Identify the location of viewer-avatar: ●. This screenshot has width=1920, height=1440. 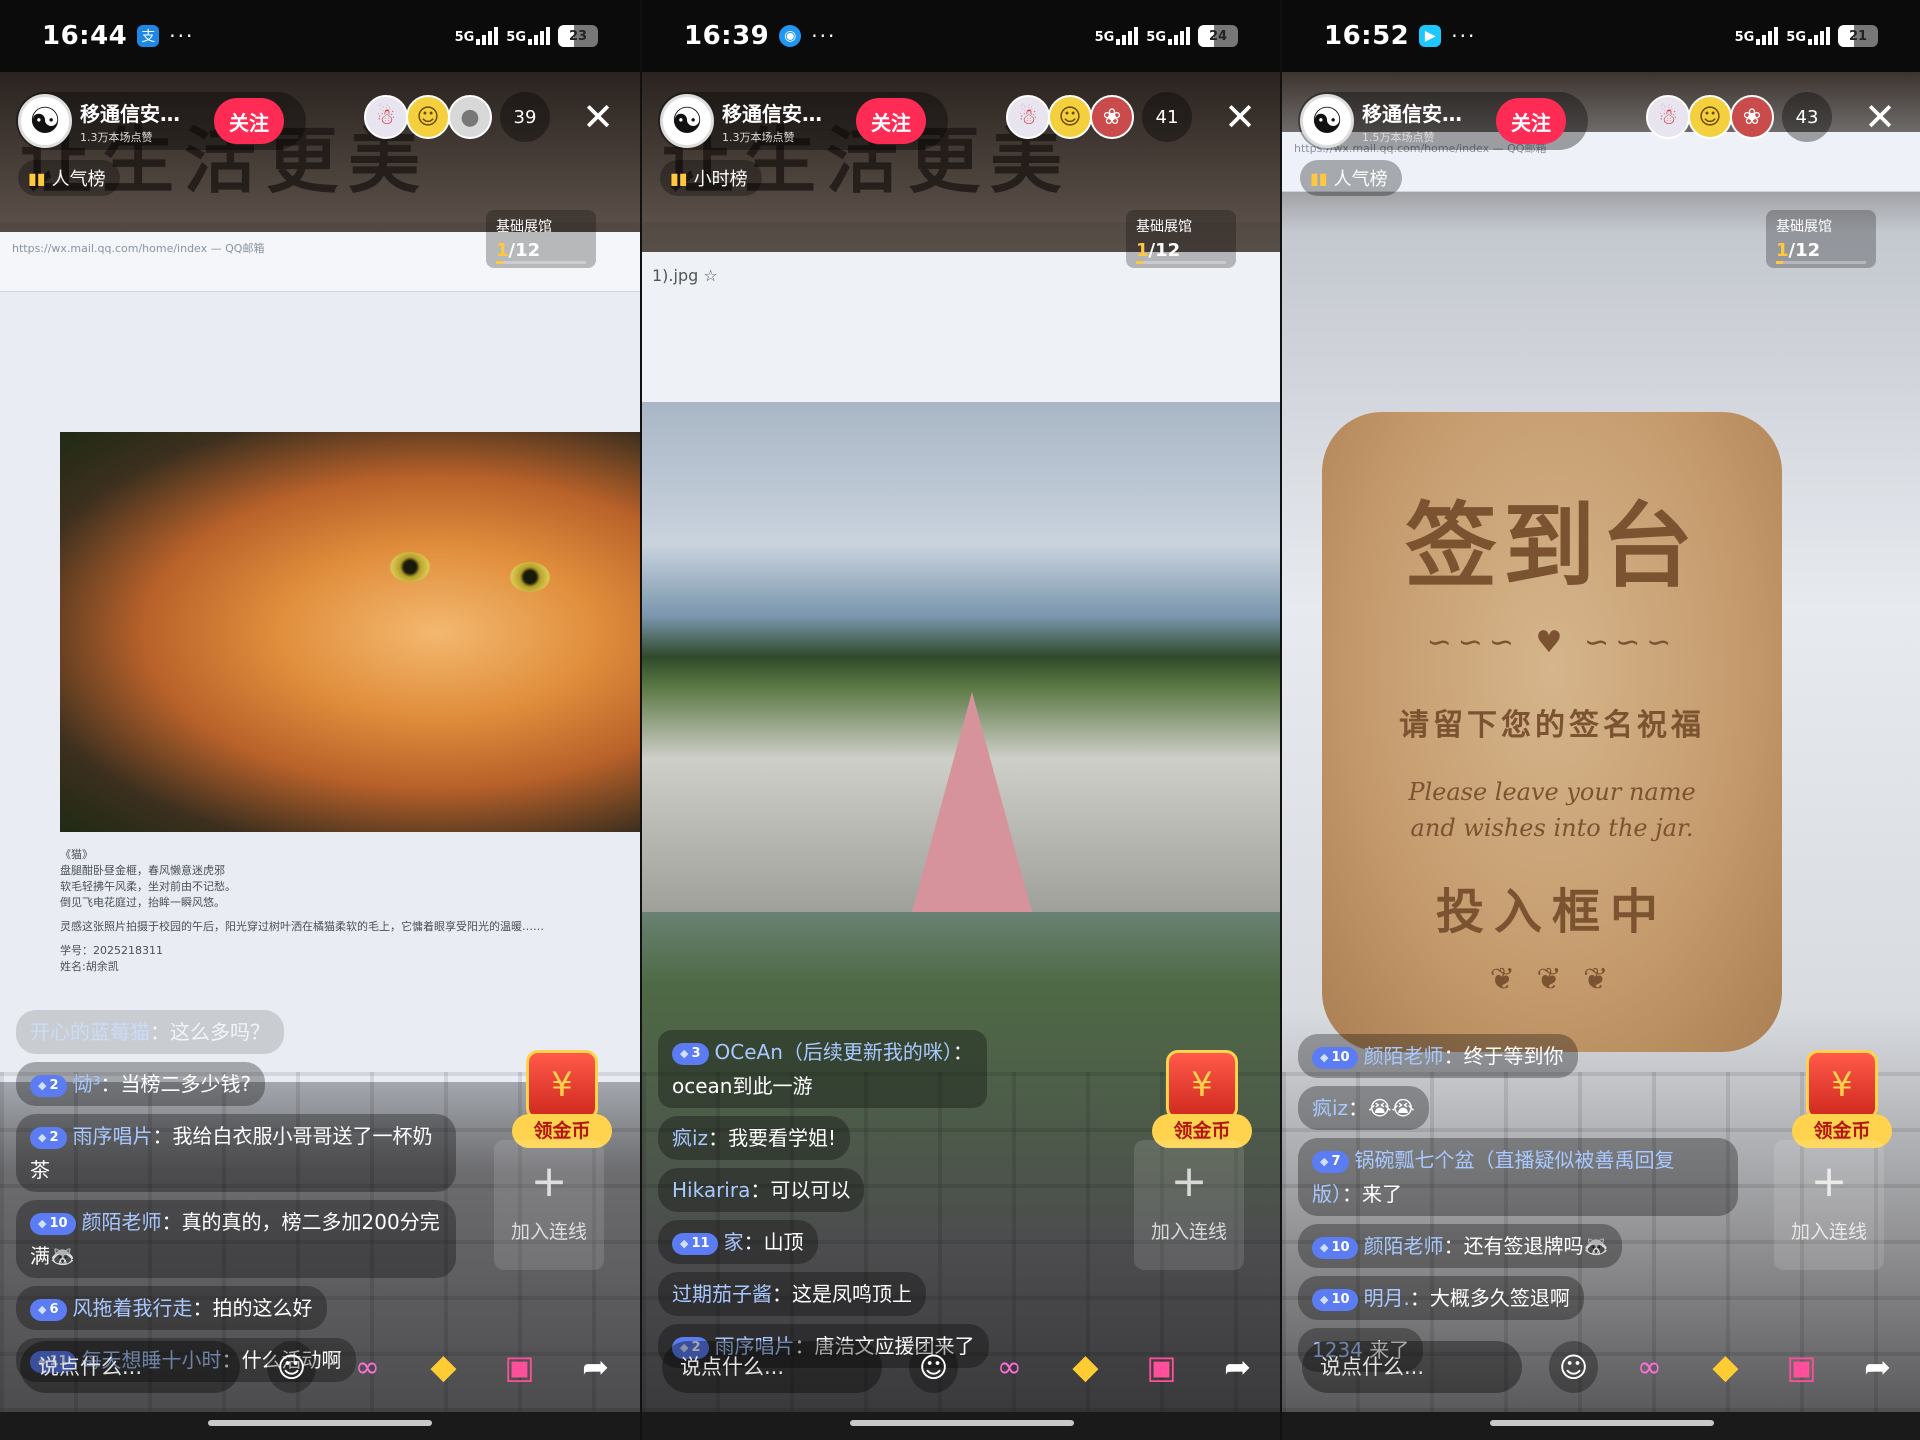
(470, 117).